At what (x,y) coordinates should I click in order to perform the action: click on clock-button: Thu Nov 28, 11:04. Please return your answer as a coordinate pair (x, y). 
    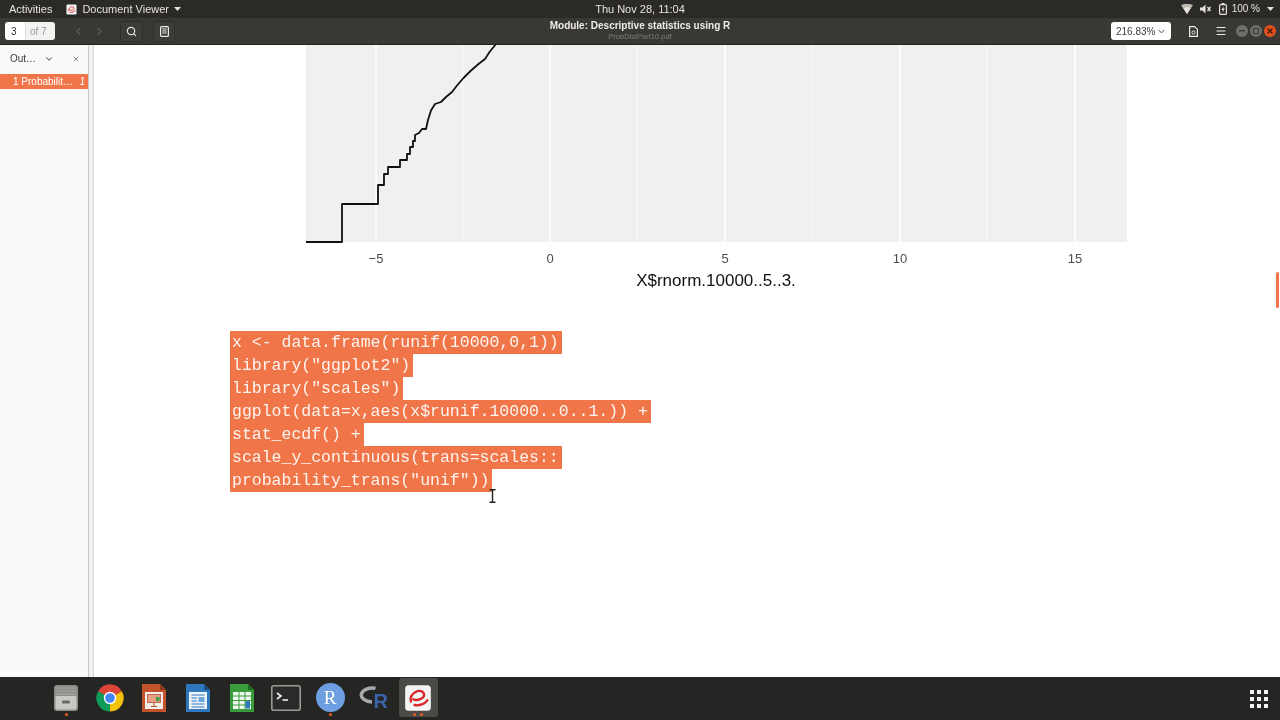
    Looking at the image, I should click on (640, 9).